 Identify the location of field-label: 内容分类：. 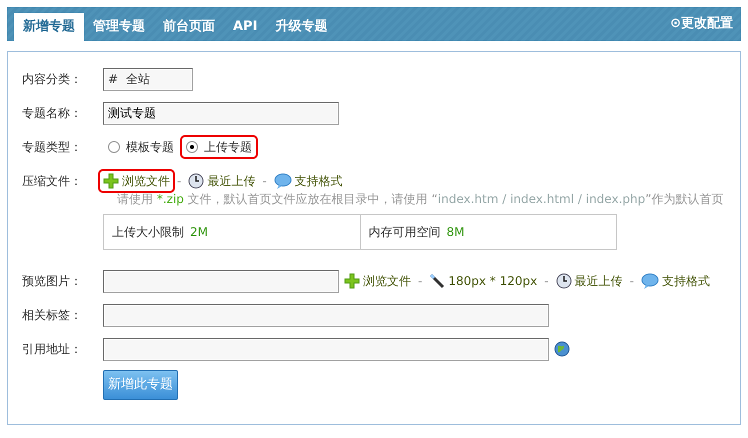
(52, 79).